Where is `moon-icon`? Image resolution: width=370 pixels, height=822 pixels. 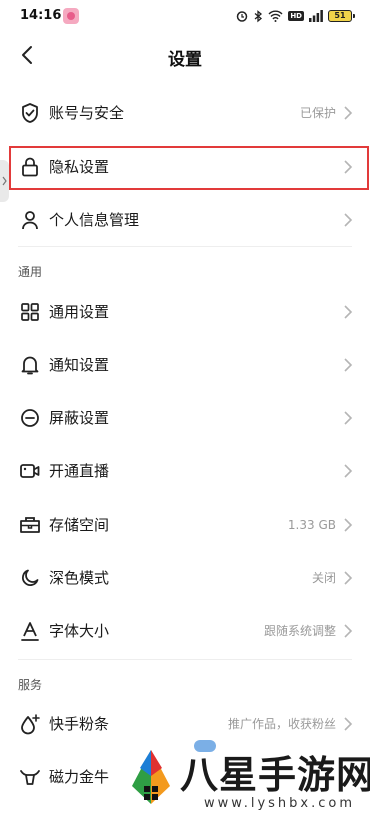 moon-icon is located at coordinates (30, 578).